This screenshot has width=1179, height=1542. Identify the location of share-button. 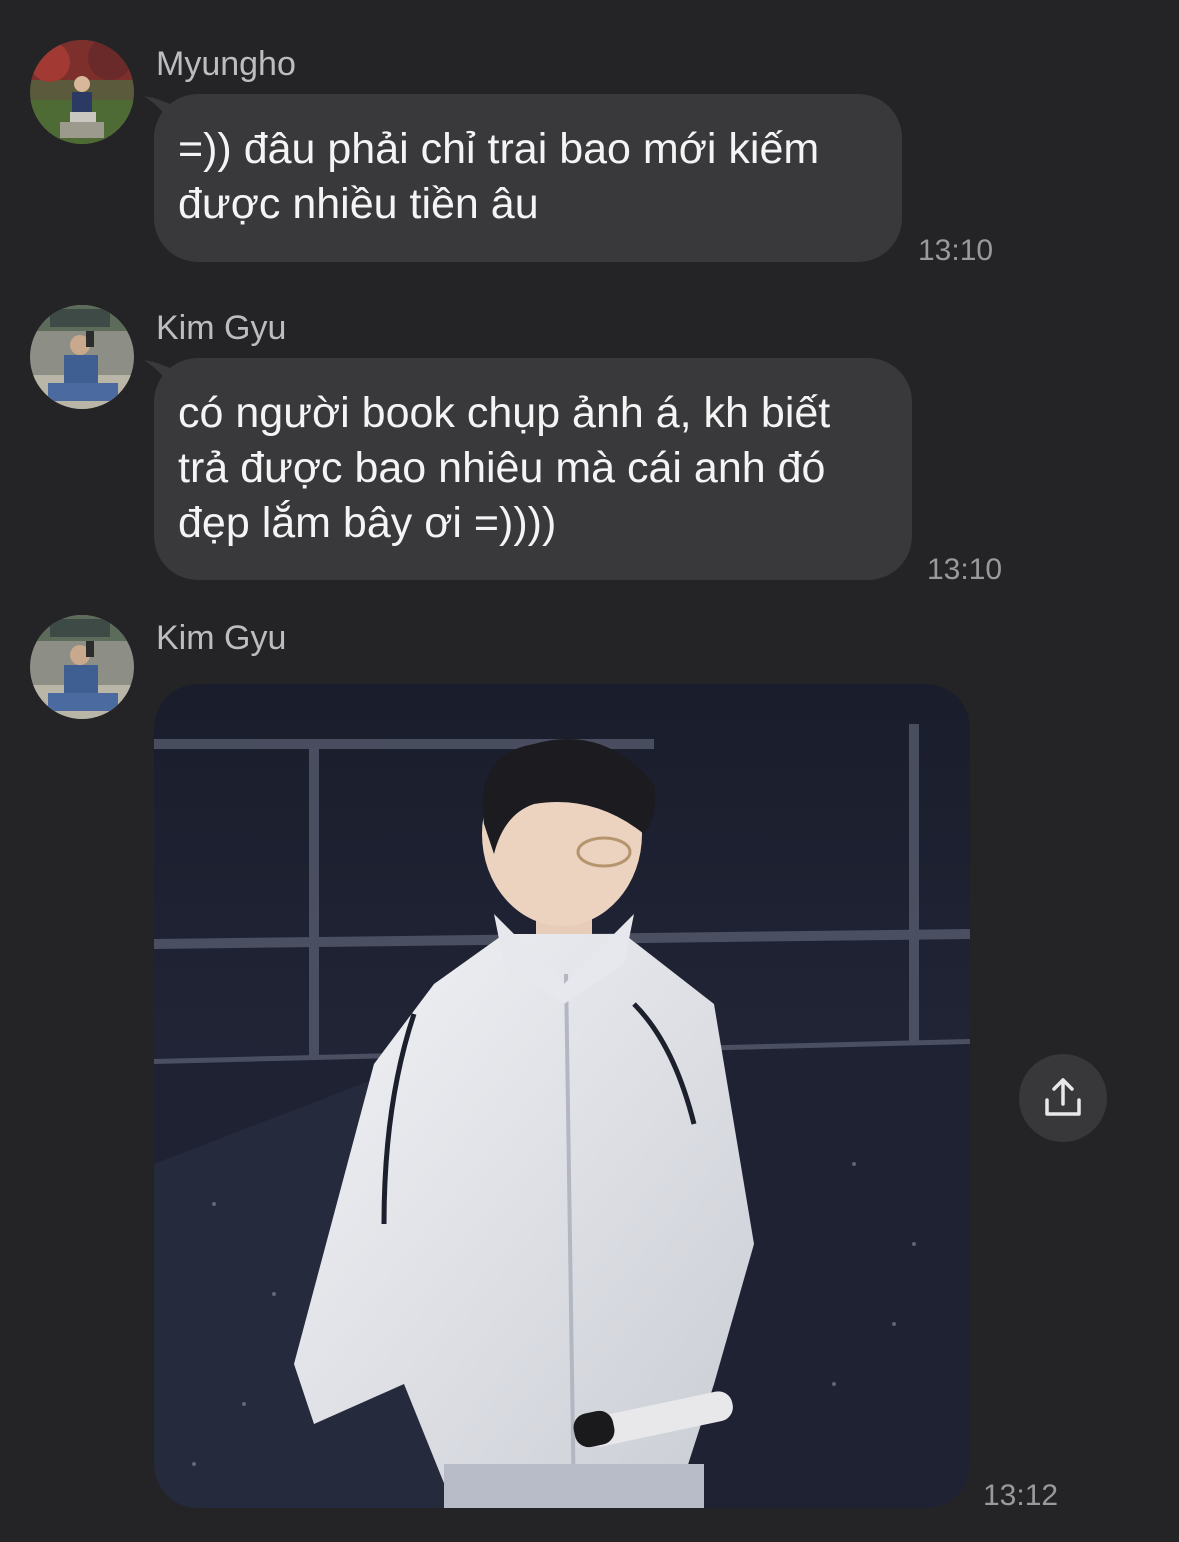
(1063, 1098).